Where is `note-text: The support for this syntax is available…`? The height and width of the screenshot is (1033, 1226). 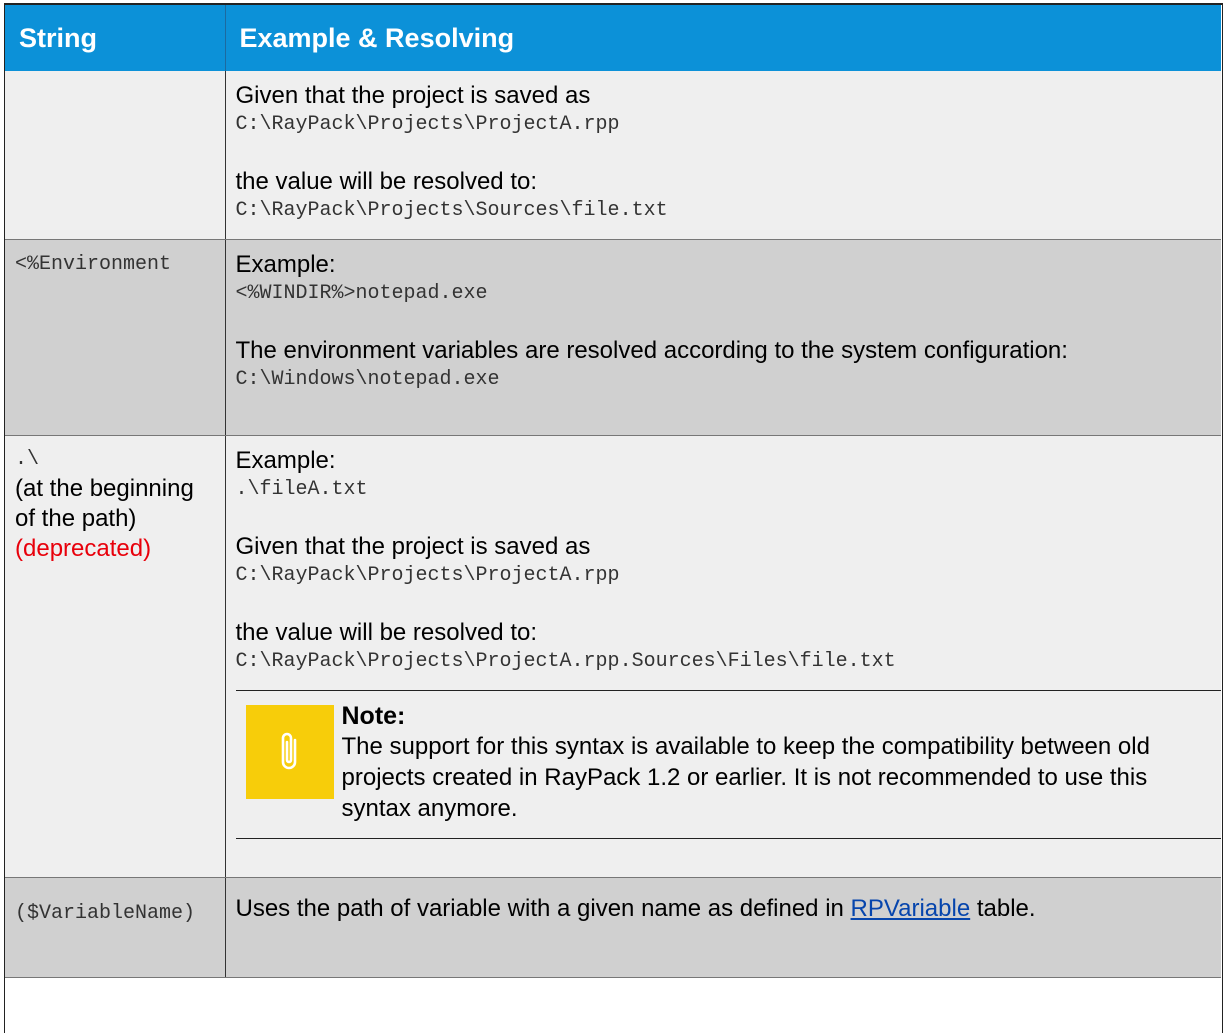 note-text: The support for this syntax is available… is located at coordinates (745, 777).